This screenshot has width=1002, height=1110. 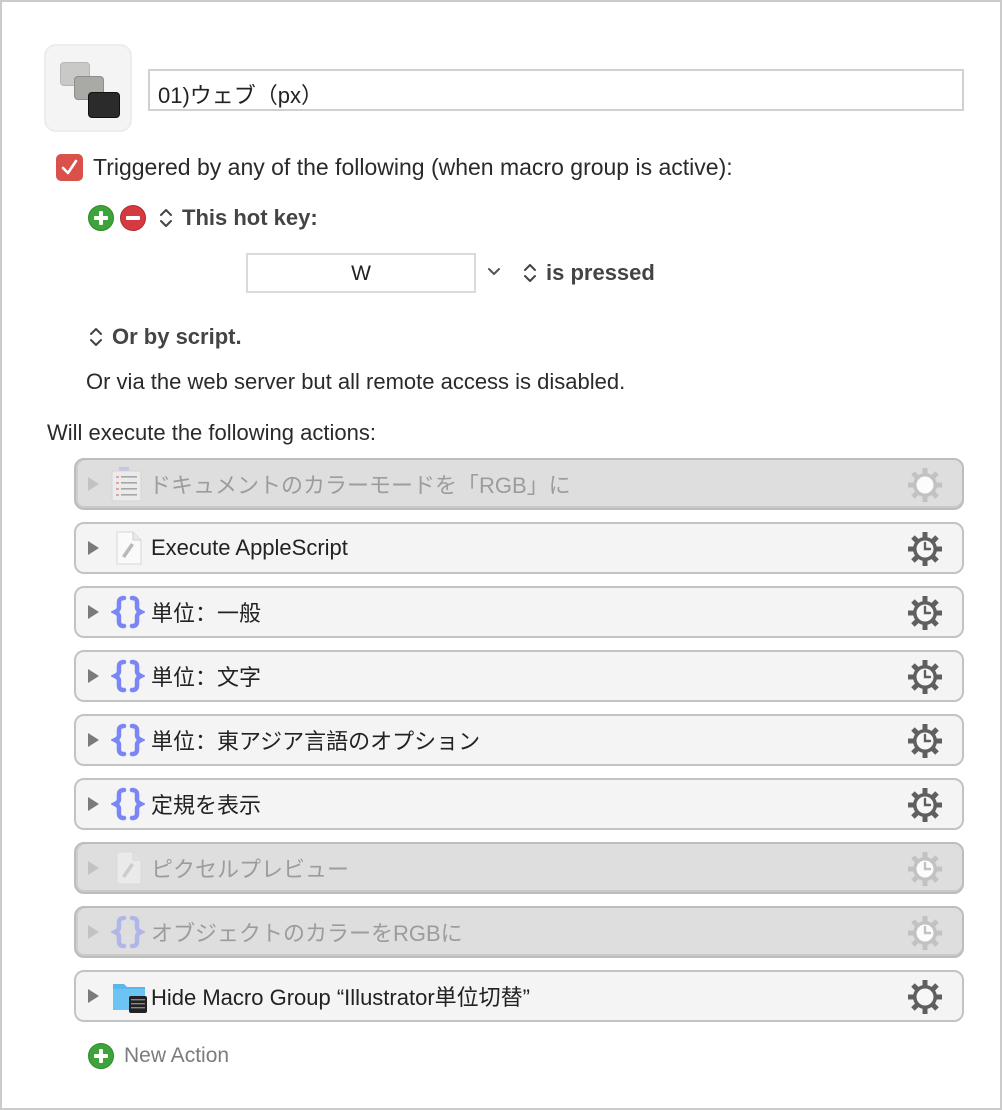 What do you see at coordinates (519, 868) in the screenshot?
I see `action-row: ピクセルプレビュー` at bounding box center [519, 868].